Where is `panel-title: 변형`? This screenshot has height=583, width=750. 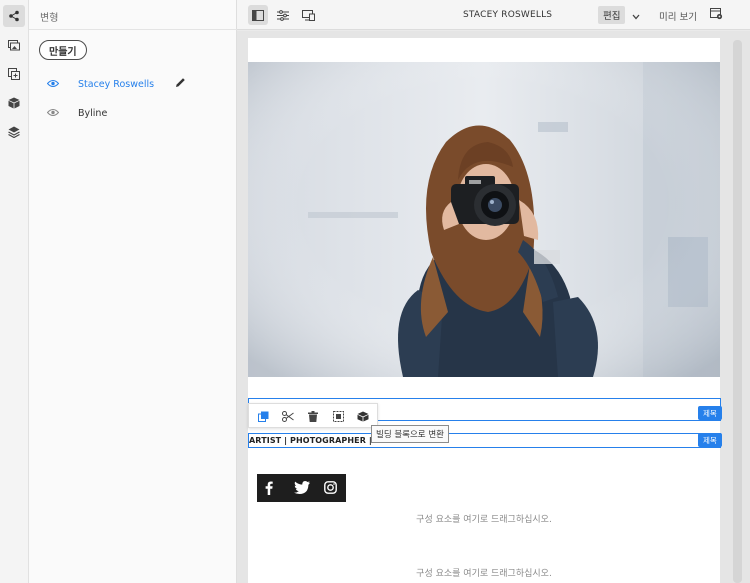
panel-title: 변형 is located at coordinates (49, 18).